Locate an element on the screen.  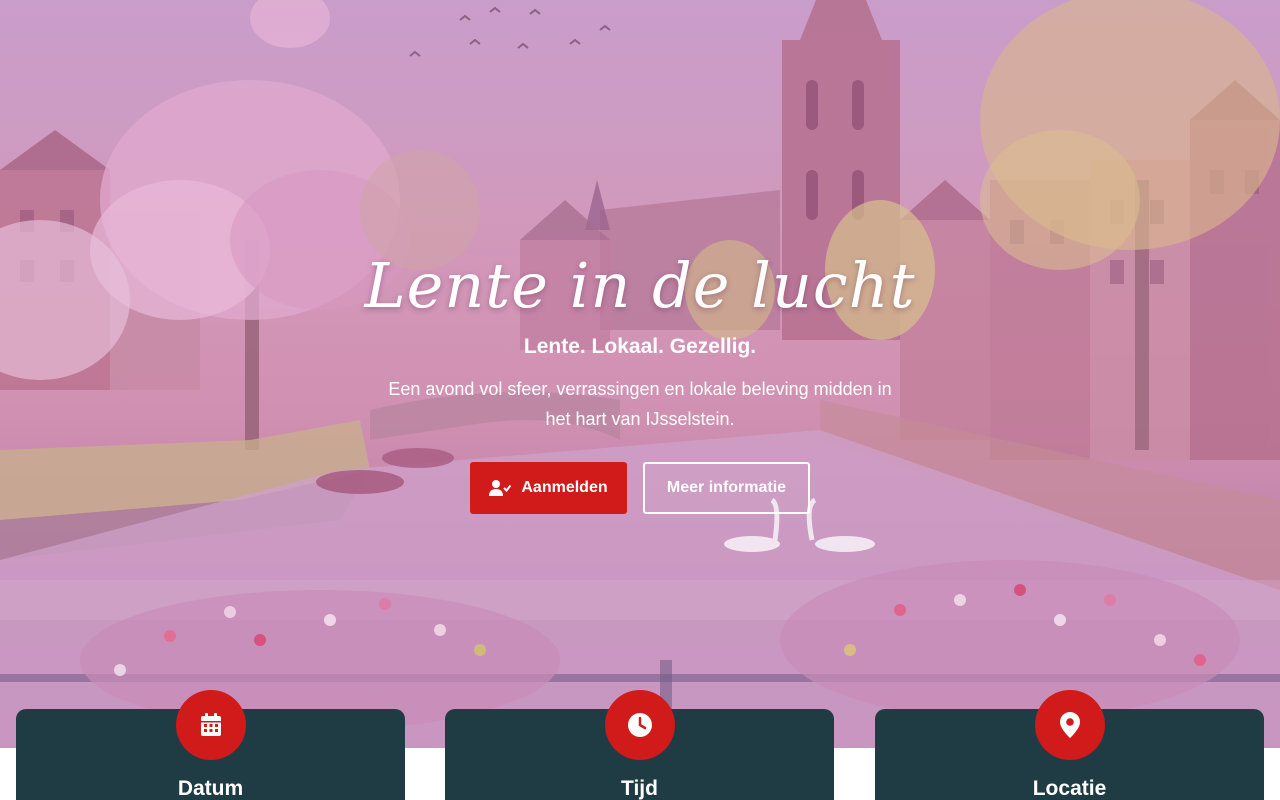
more-info-button: Meer informatie is located at coordinates (726, 488).